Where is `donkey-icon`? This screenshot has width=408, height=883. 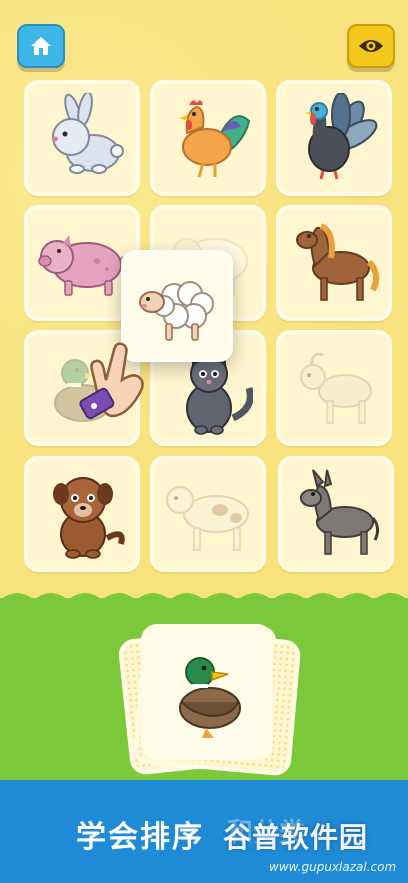 donkey-icon is located at coordinates (340, 512).